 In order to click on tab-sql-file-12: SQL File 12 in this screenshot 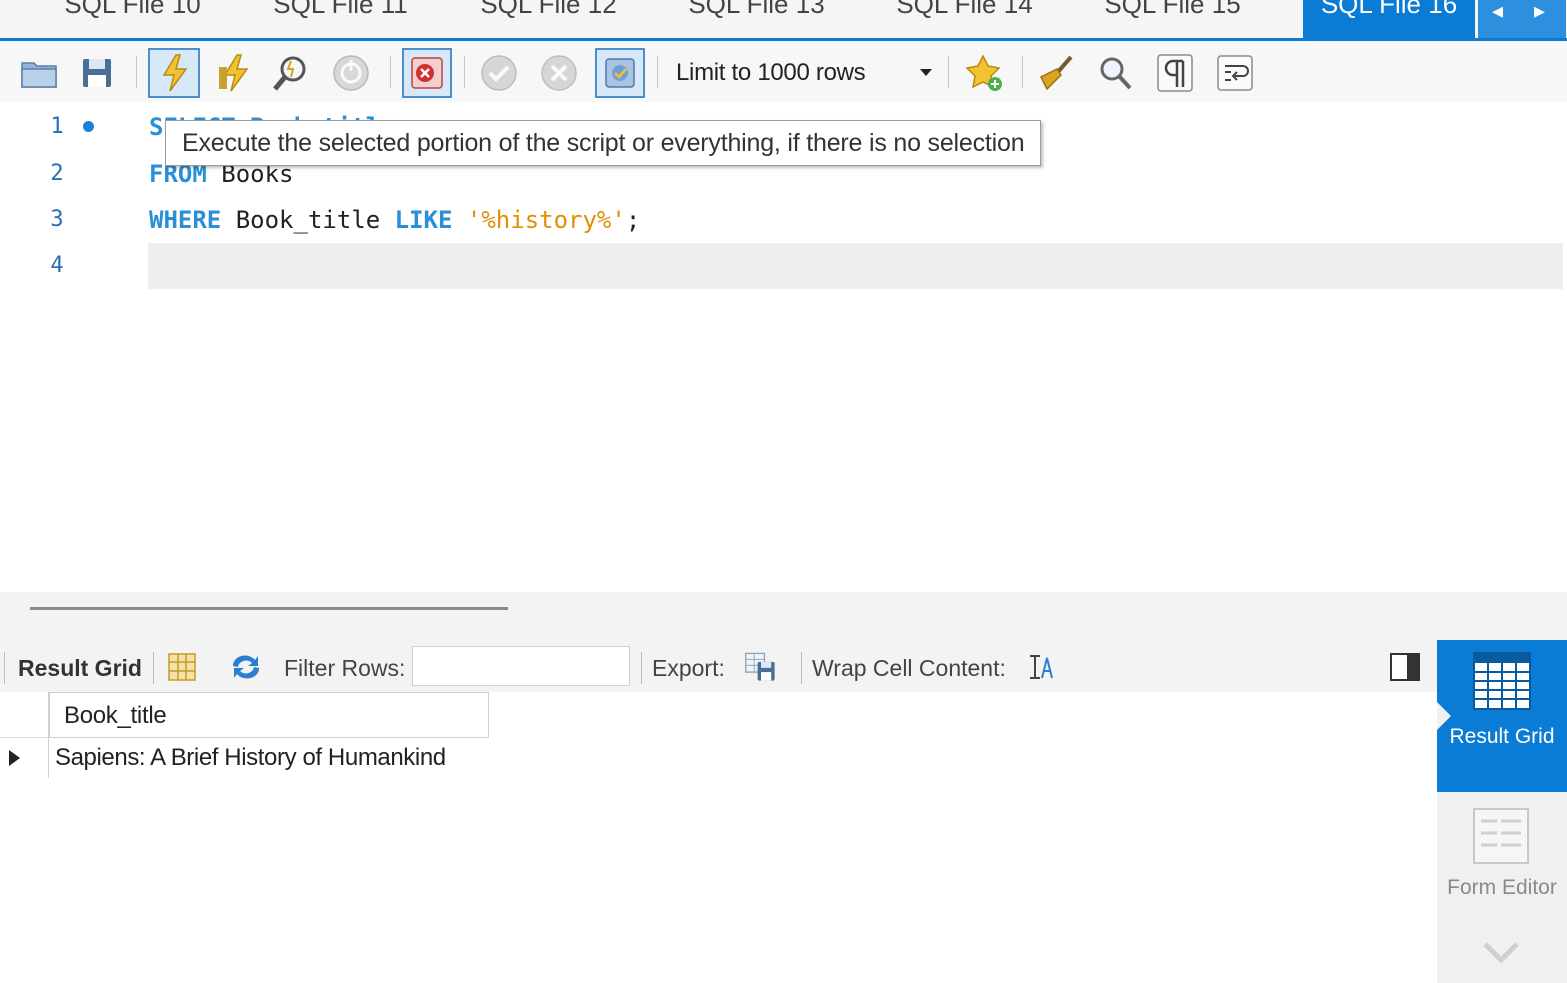, I will do `click(548, 16)`.